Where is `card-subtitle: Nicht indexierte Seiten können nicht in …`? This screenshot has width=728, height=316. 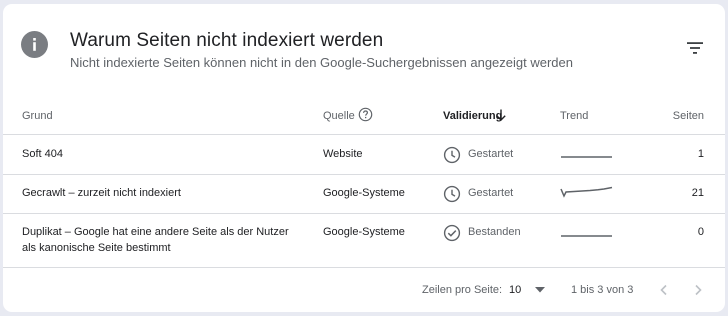 card-subtitle: Nicht indexierte Seiten können nicht in … is located at coordinates (321, 62).